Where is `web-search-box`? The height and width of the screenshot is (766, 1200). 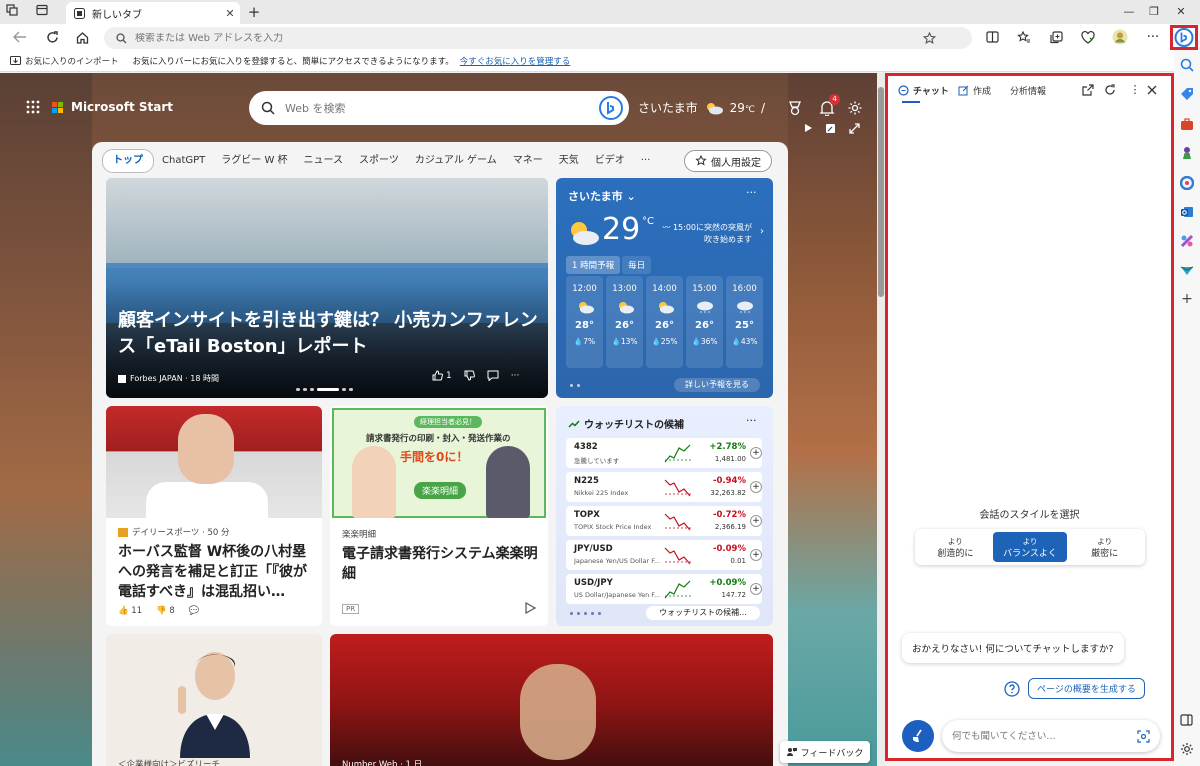
web-search-box is located at coordinates (439, 108).